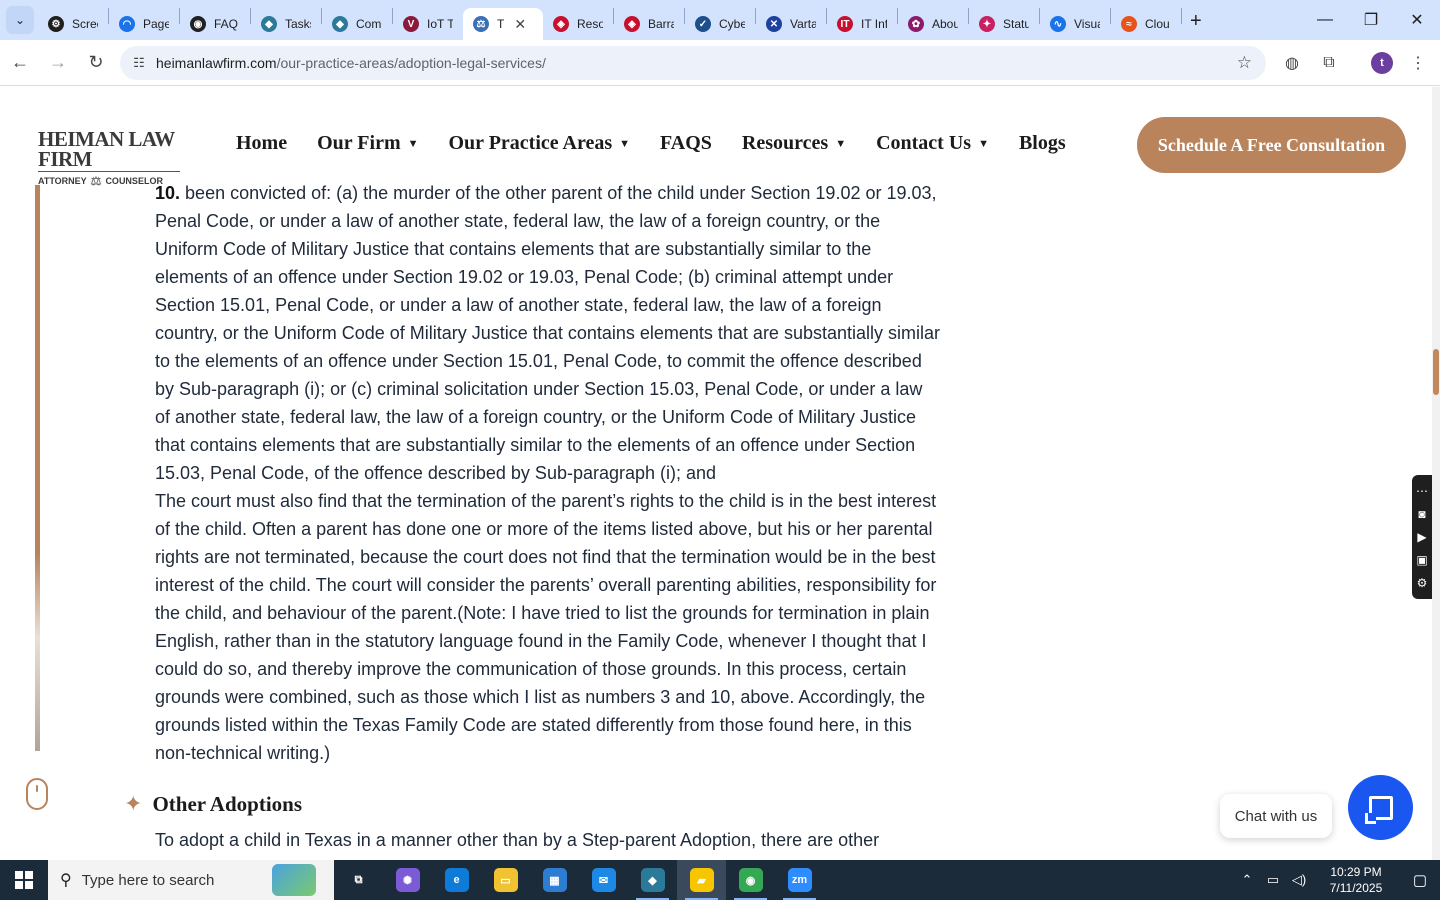 The height and width of the screenshot is (900, 1440). What do you see at coordinates (1356, 888) in the screenshot?
I see `clock-date: 7/11/2025` at bounding box center [1356, 888].